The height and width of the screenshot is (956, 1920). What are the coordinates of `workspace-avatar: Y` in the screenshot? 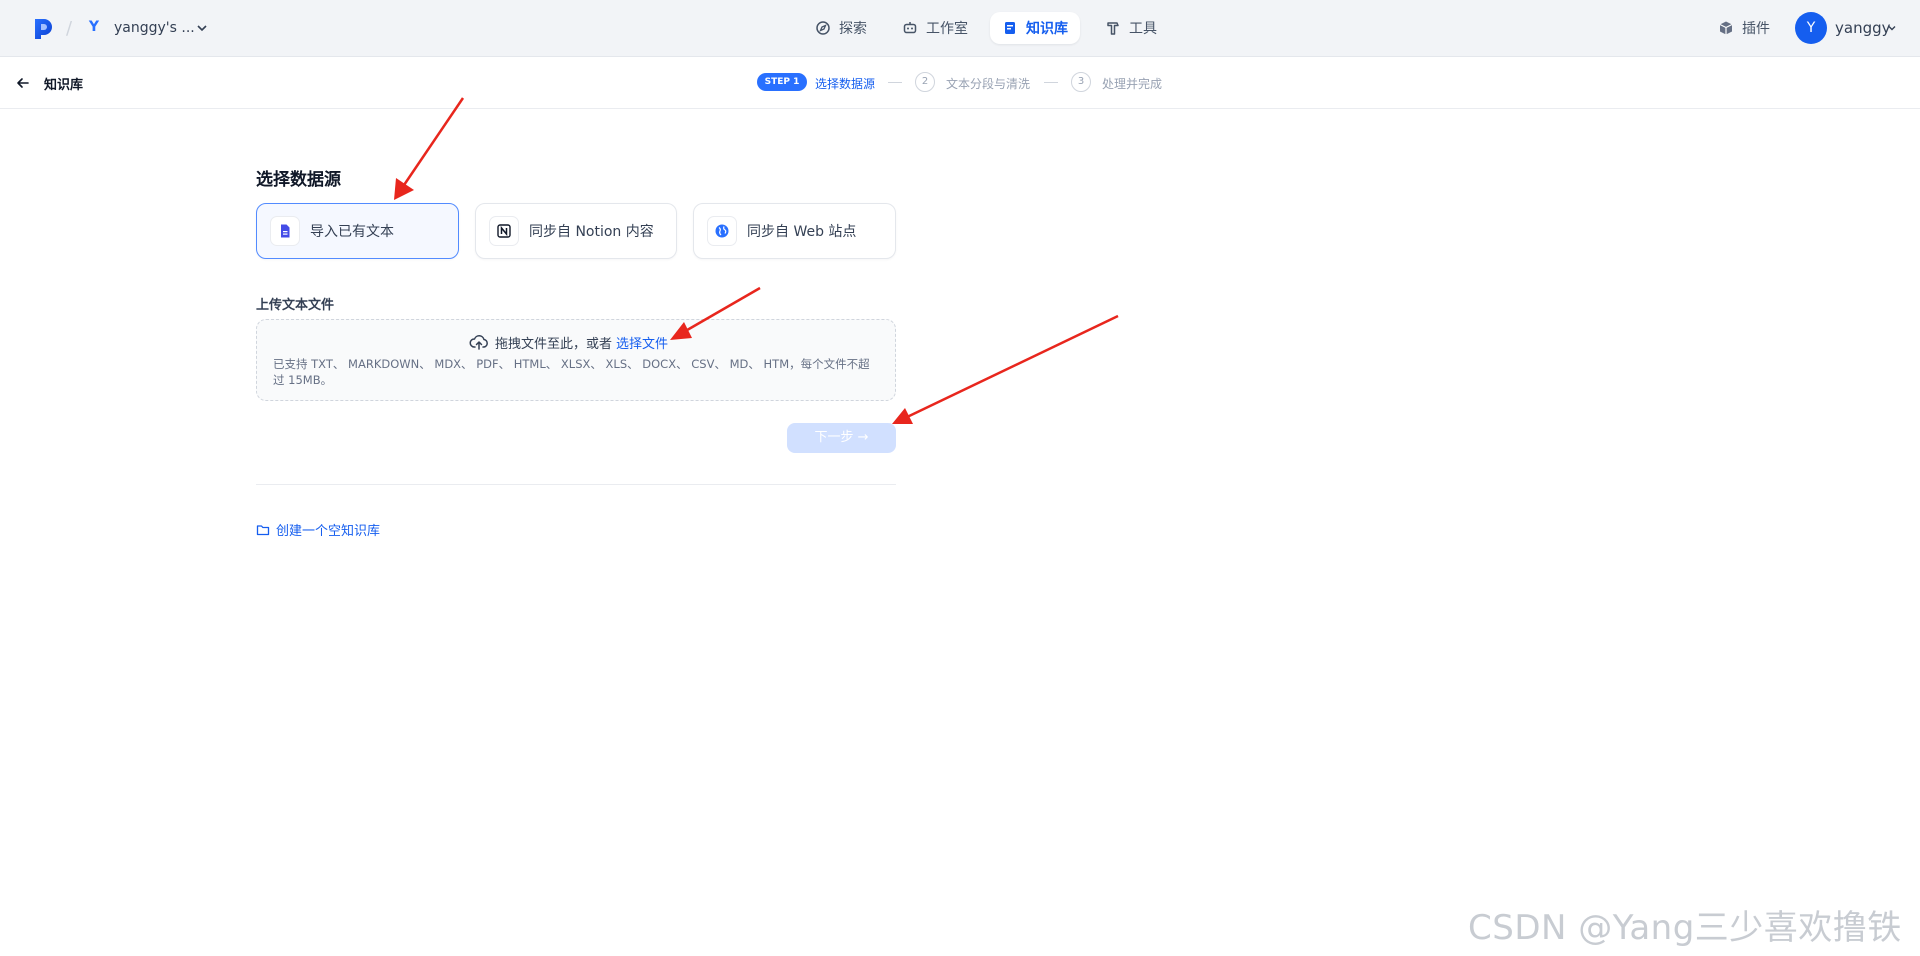 It's located at (94, 27).